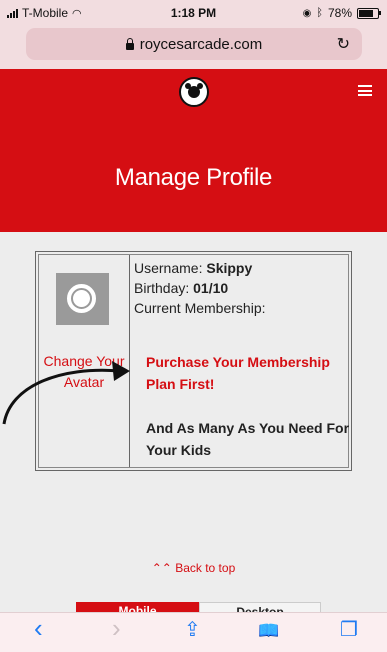  I want to click on bookmarks-icon: 📖, so click(268, 631).